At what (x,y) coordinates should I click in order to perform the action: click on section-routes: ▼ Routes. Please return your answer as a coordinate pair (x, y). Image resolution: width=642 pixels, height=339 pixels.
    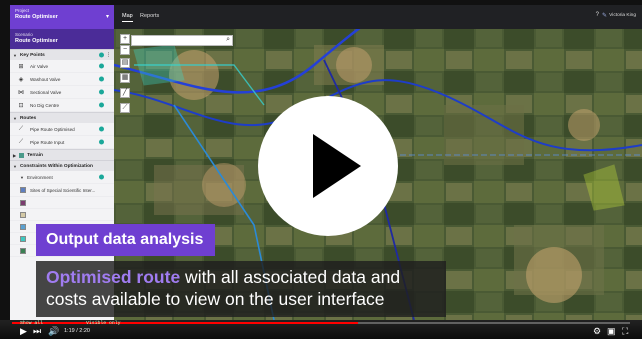
    Looking at the image, I should click on (62, 117).